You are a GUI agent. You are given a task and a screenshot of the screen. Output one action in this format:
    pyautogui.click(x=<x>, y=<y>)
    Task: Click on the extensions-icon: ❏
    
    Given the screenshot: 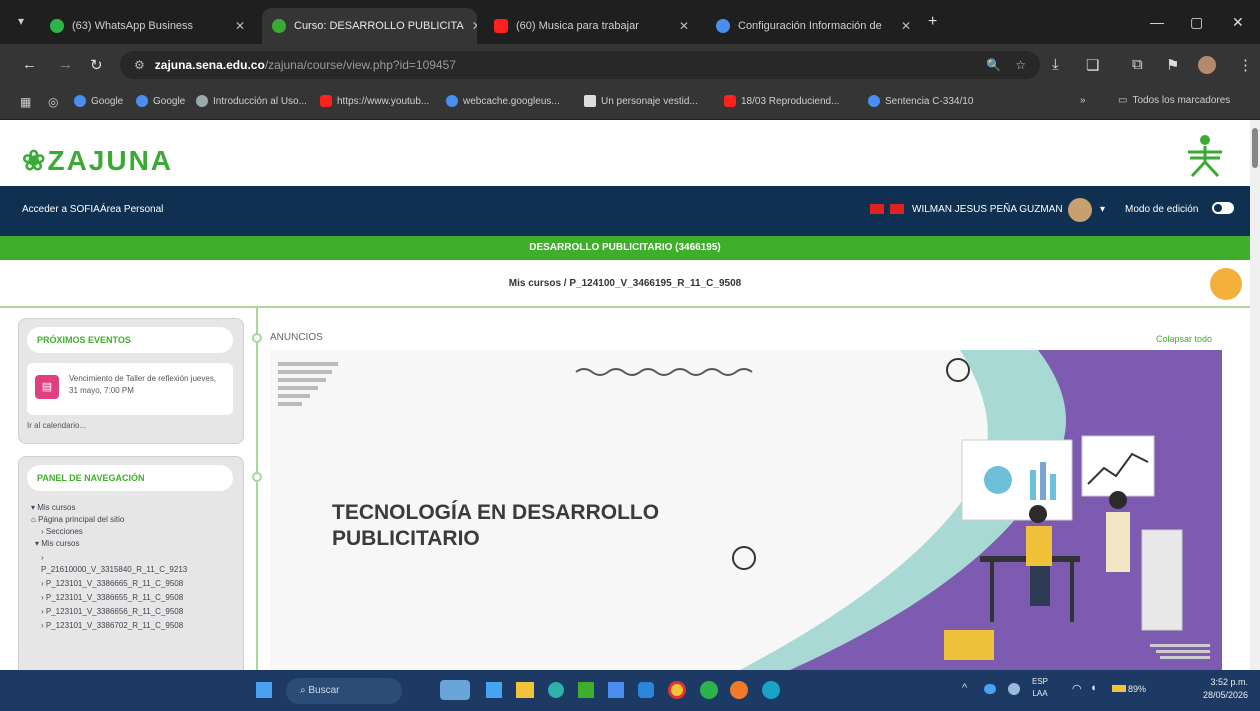 What is the action you would take?
    pyautogui.click(x=1092, y=65)
    